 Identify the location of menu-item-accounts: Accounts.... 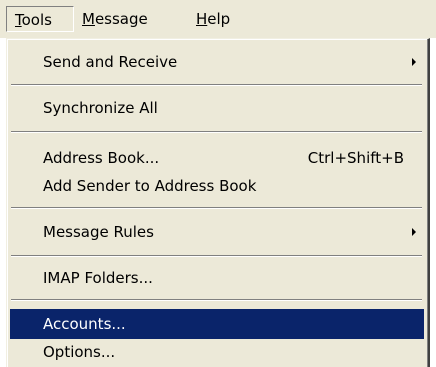
(217, 324).